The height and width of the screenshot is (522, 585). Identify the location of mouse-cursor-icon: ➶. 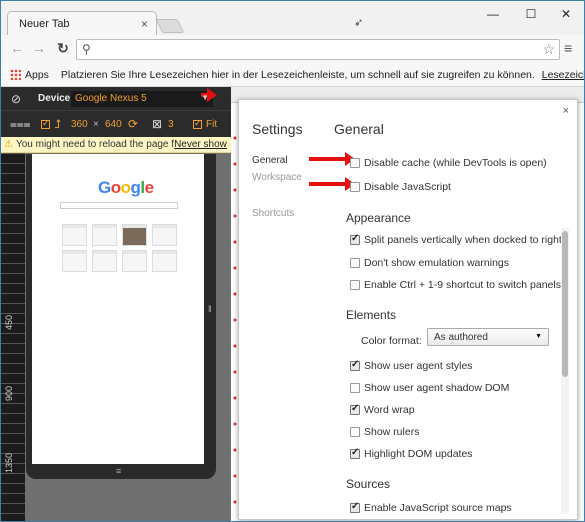
(359, 23).